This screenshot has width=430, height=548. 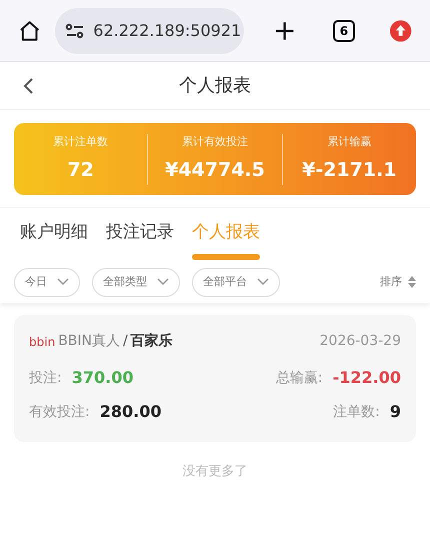 What do you see at coordinates (215, 170) in the screenshot?
I see `stat-value: ¥44774.5` at bounding box center [215, 170].